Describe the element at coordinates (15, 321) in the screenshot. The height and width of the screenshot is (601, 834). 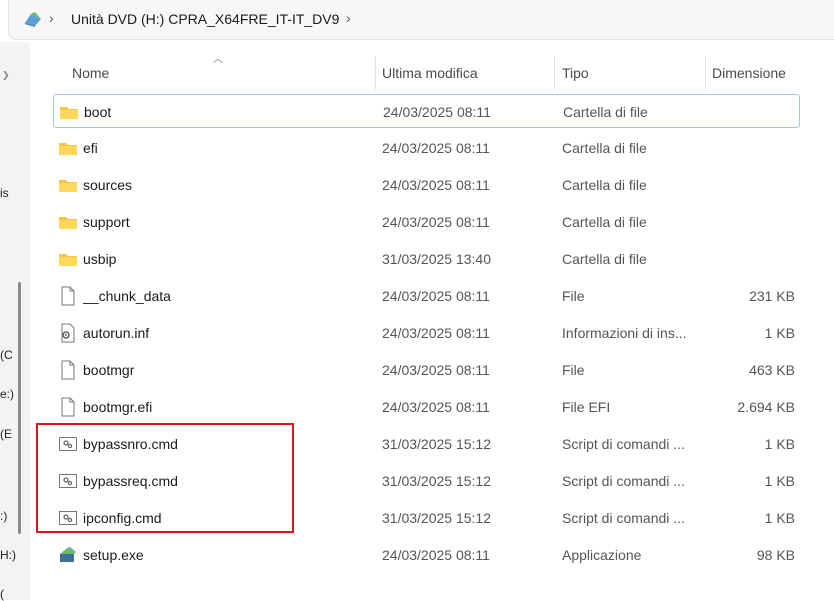
I see `navigation-pane: ❯ is (C e:) (E :) H:) (` at that location.